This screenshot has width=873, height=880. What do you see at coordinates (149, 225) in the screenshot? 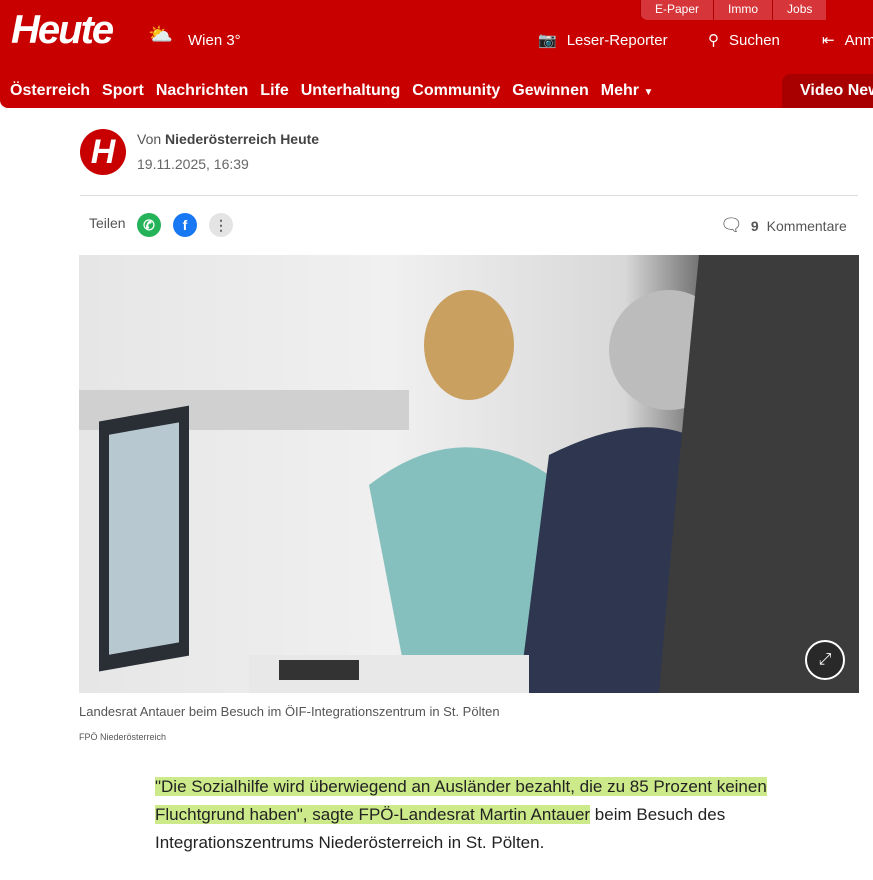
I see `whatsapp-icon: ✆` at bounding box center [149, 225].